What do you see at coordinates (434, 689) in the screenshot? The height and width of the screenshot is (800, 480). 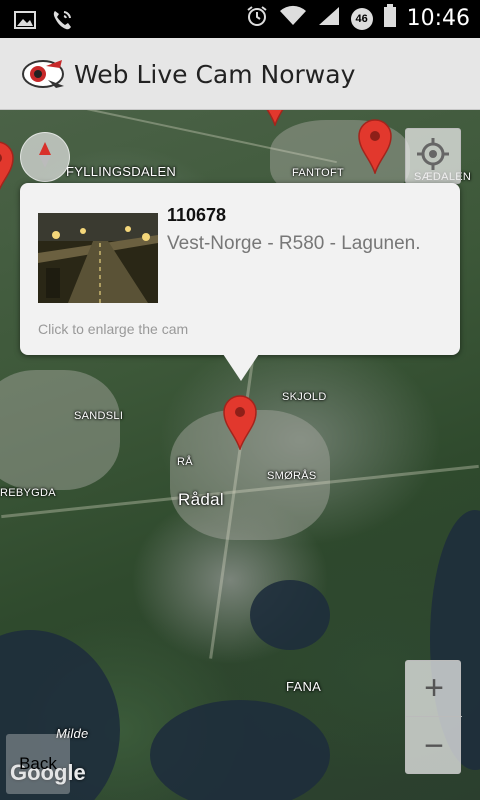 I see `zoom-in-button: +` at bounding box center [434, 689].